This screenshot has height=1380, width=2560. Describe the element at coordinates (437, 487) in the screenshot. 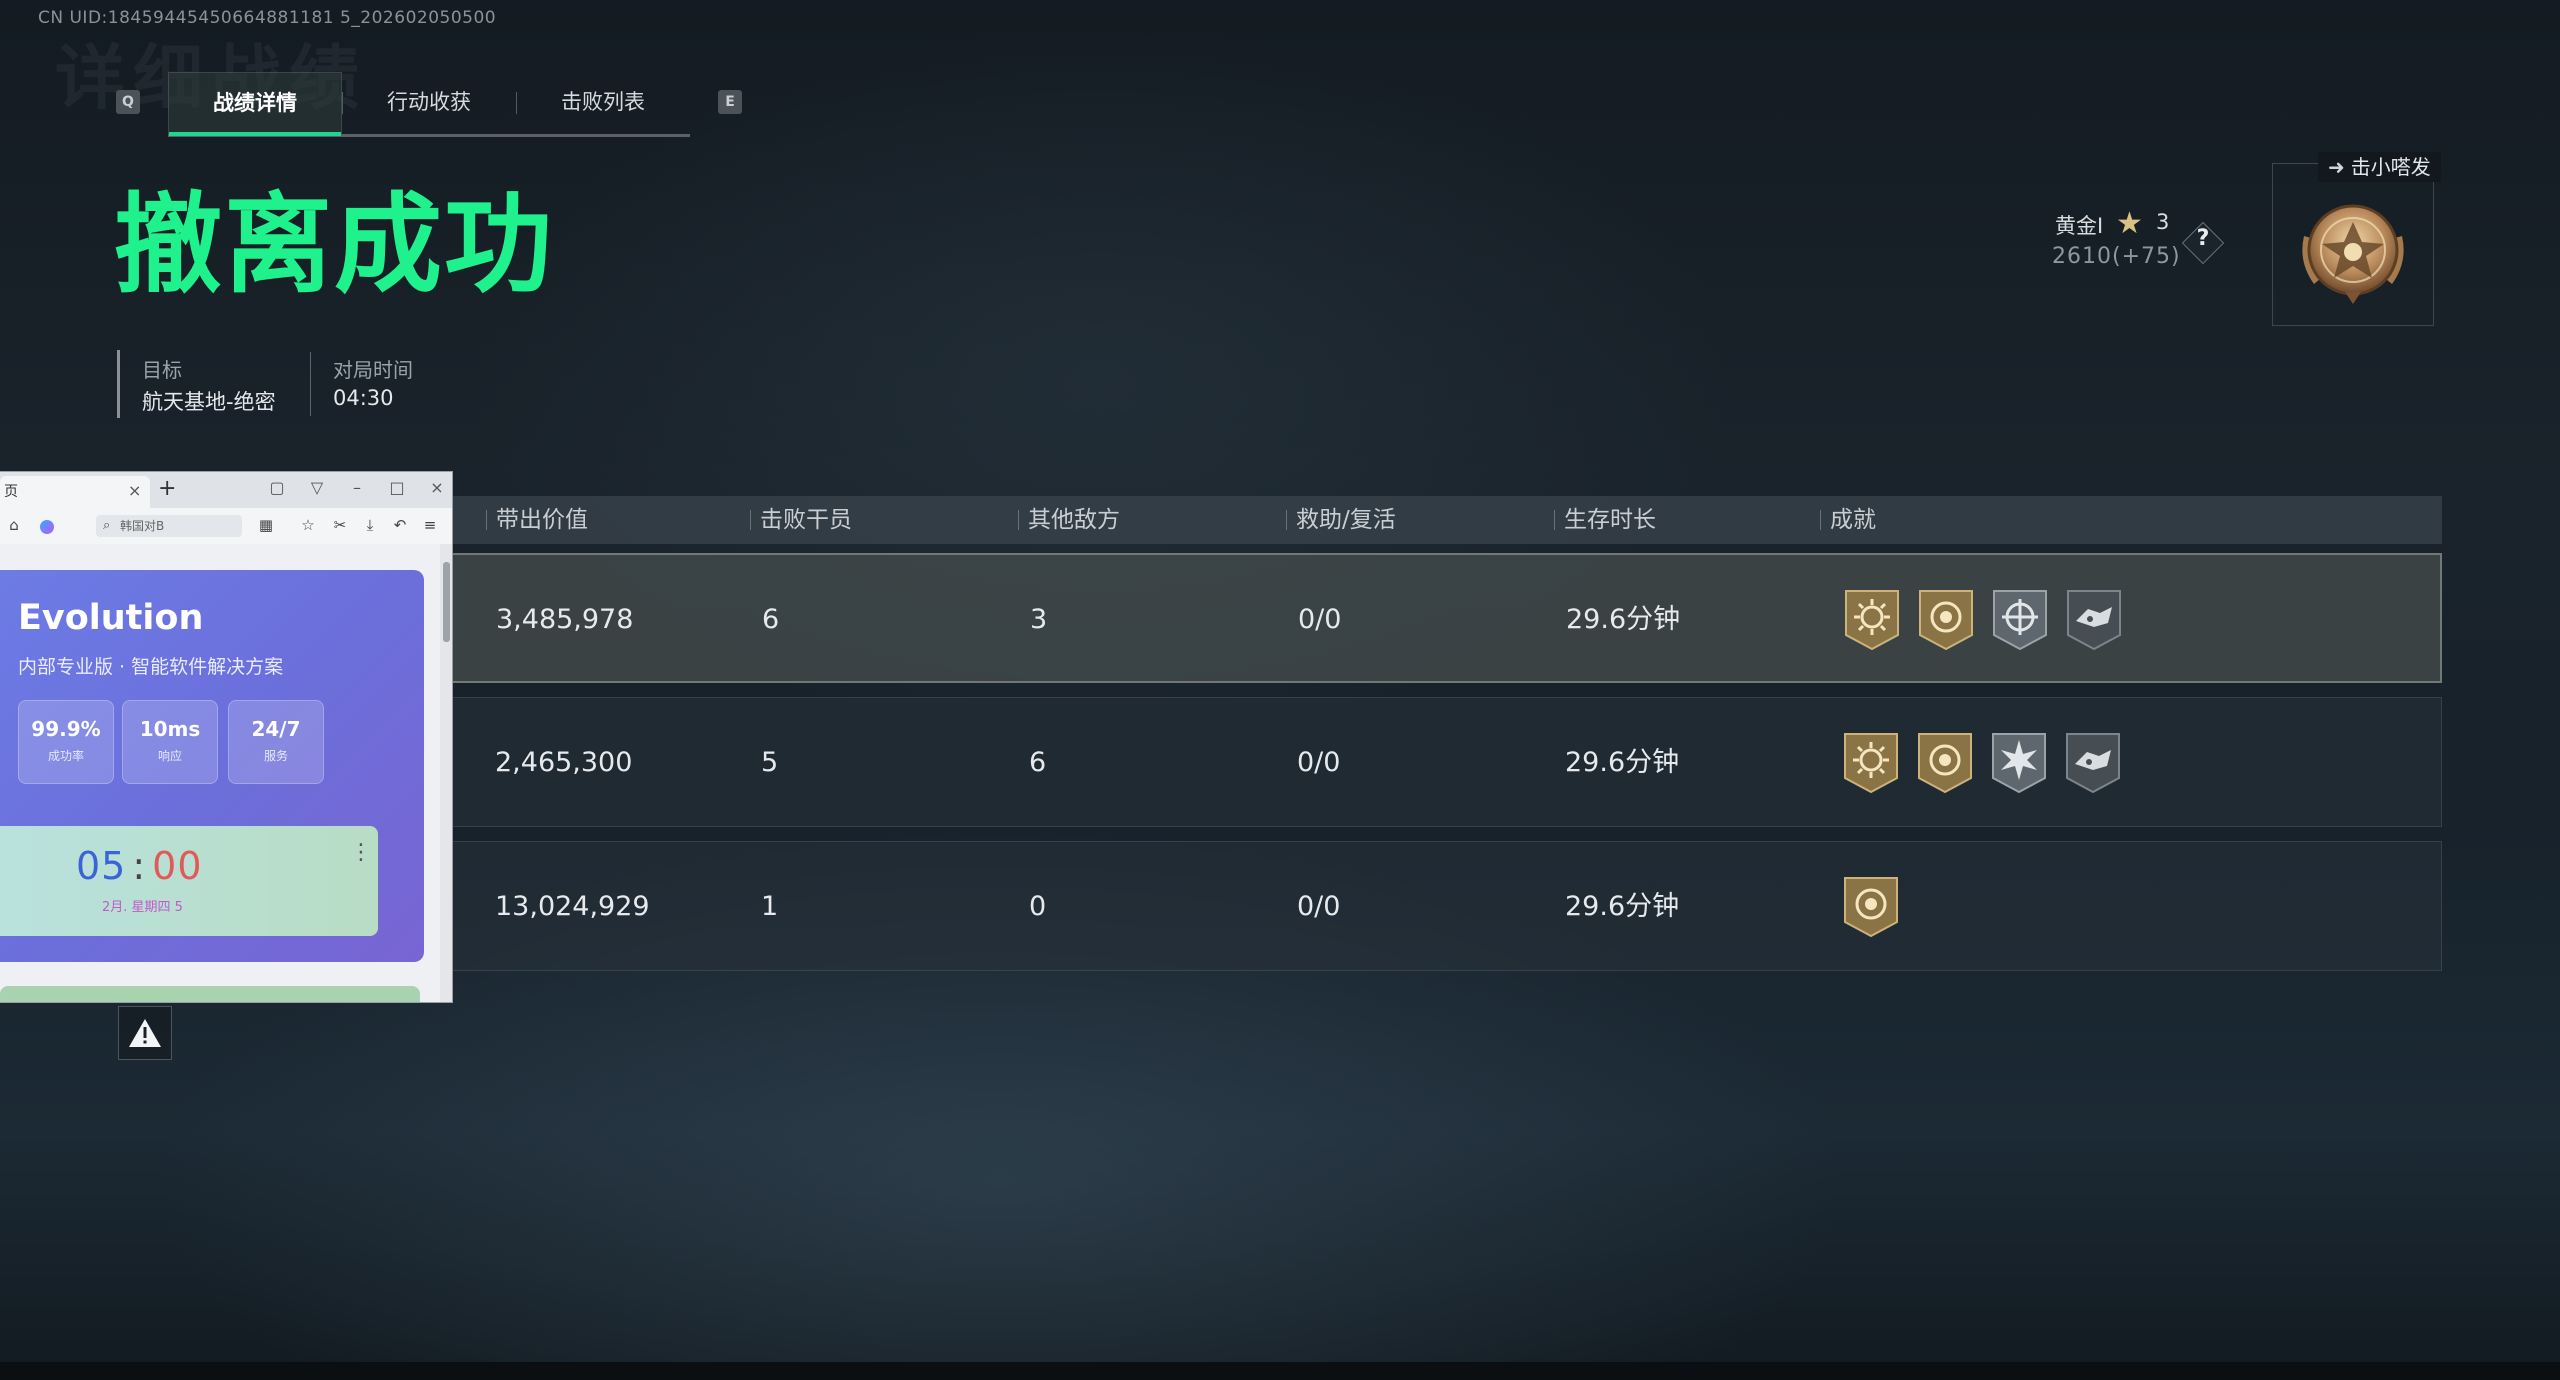

I see `close-window-icon: ×` at that location.